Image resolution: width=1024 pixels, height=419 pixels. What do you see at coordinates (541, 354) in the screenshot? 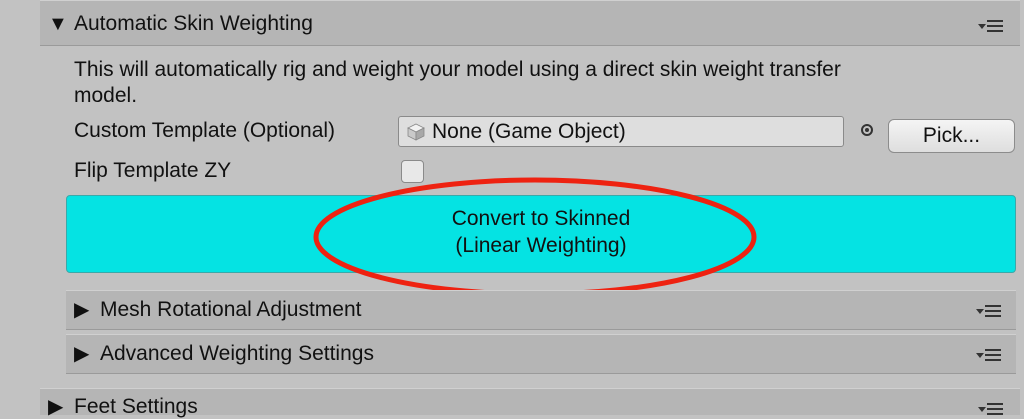
I see `foldout-advanced-weighting-settings: ▶ Advanced Weighting Settings` at bounding box center [541, 354].